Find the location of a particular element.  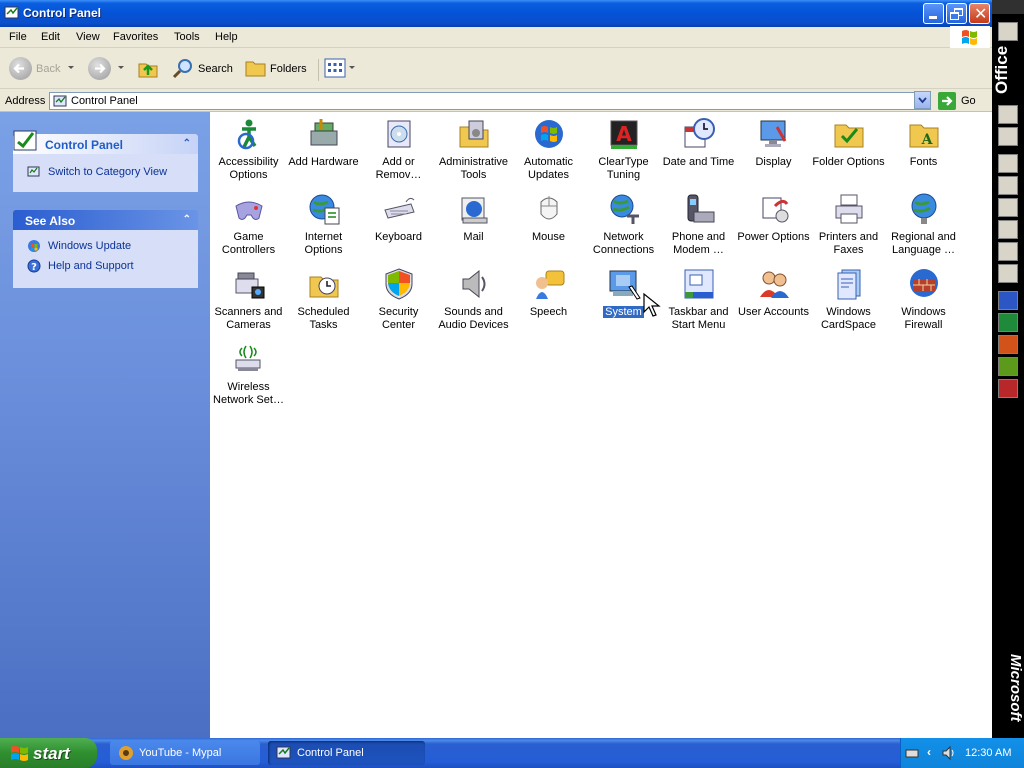

cp-item-game-controller: Game Controllers is located at coordinates (248, 227).